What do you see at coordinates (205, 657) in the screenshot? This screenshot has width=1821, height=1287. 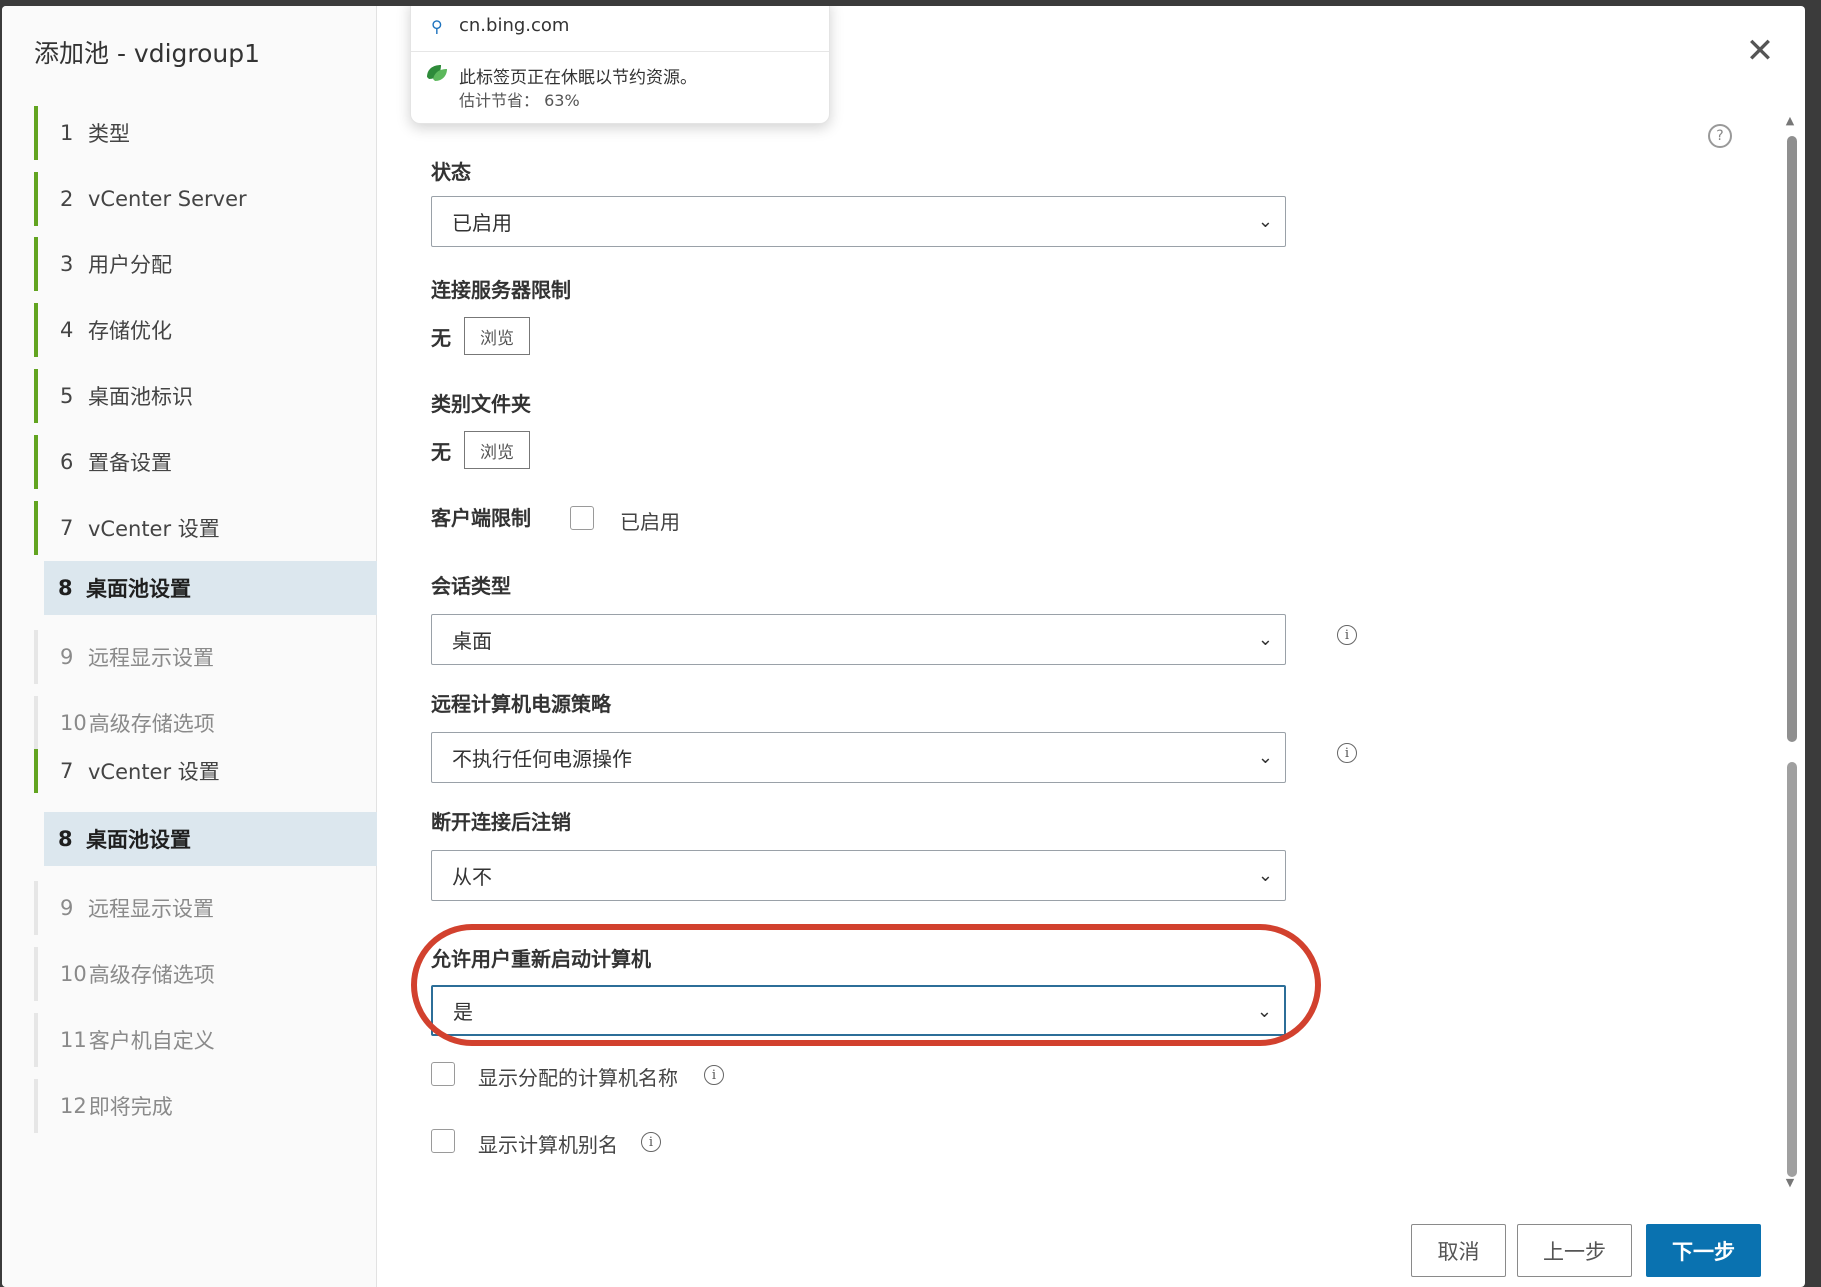 I see `step-remote-display: 9 远程显示设置` at bounding box center [205, 657].